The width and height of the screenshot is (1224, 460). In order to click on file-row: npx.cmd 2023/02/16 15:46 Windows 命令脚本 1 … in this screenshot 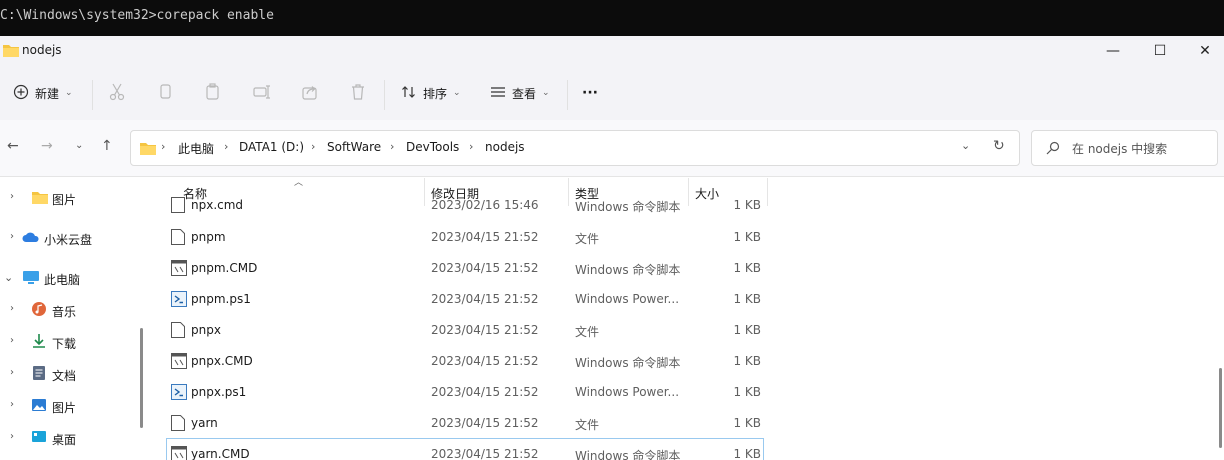, I will do `click(458, 205)`.